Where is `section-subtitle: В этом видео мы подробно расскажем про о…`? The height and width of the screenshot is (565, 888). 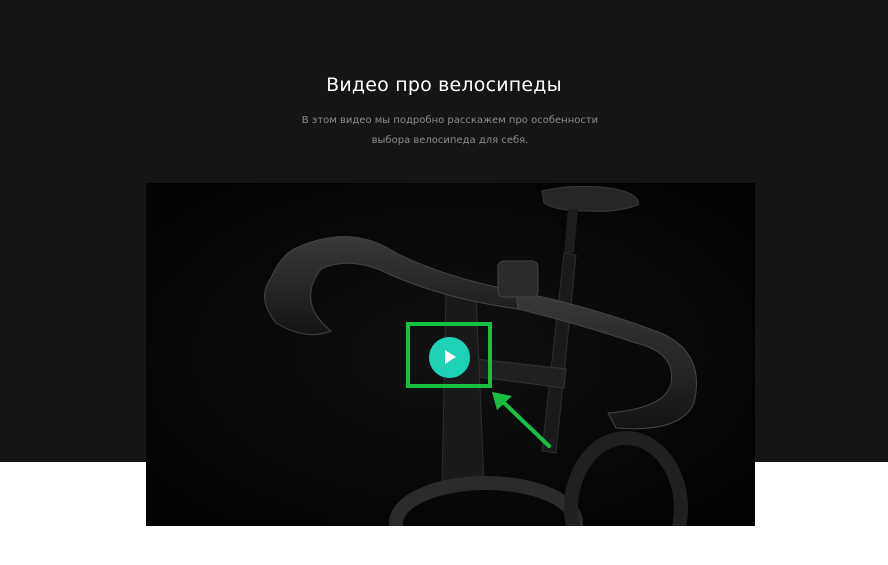
section-subtitle: В этом видео мы подробно расскажем про о… is located at coordinates (450, 130).